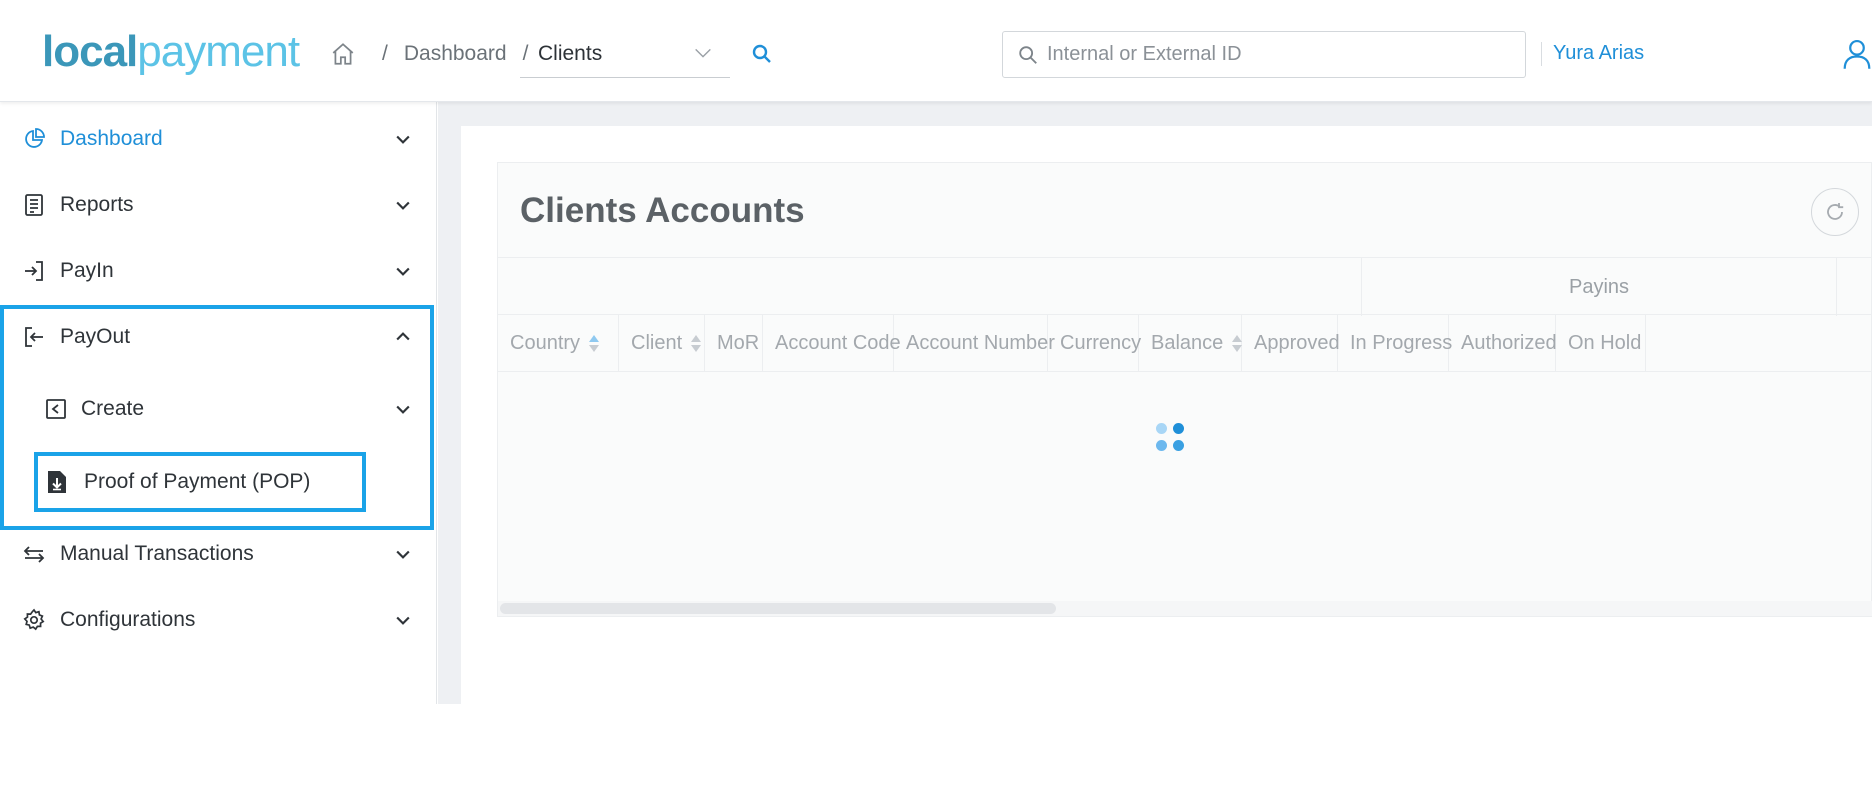 The image size is (1872, 804). I want to click on column-header-label: Country, so click(545, 343).